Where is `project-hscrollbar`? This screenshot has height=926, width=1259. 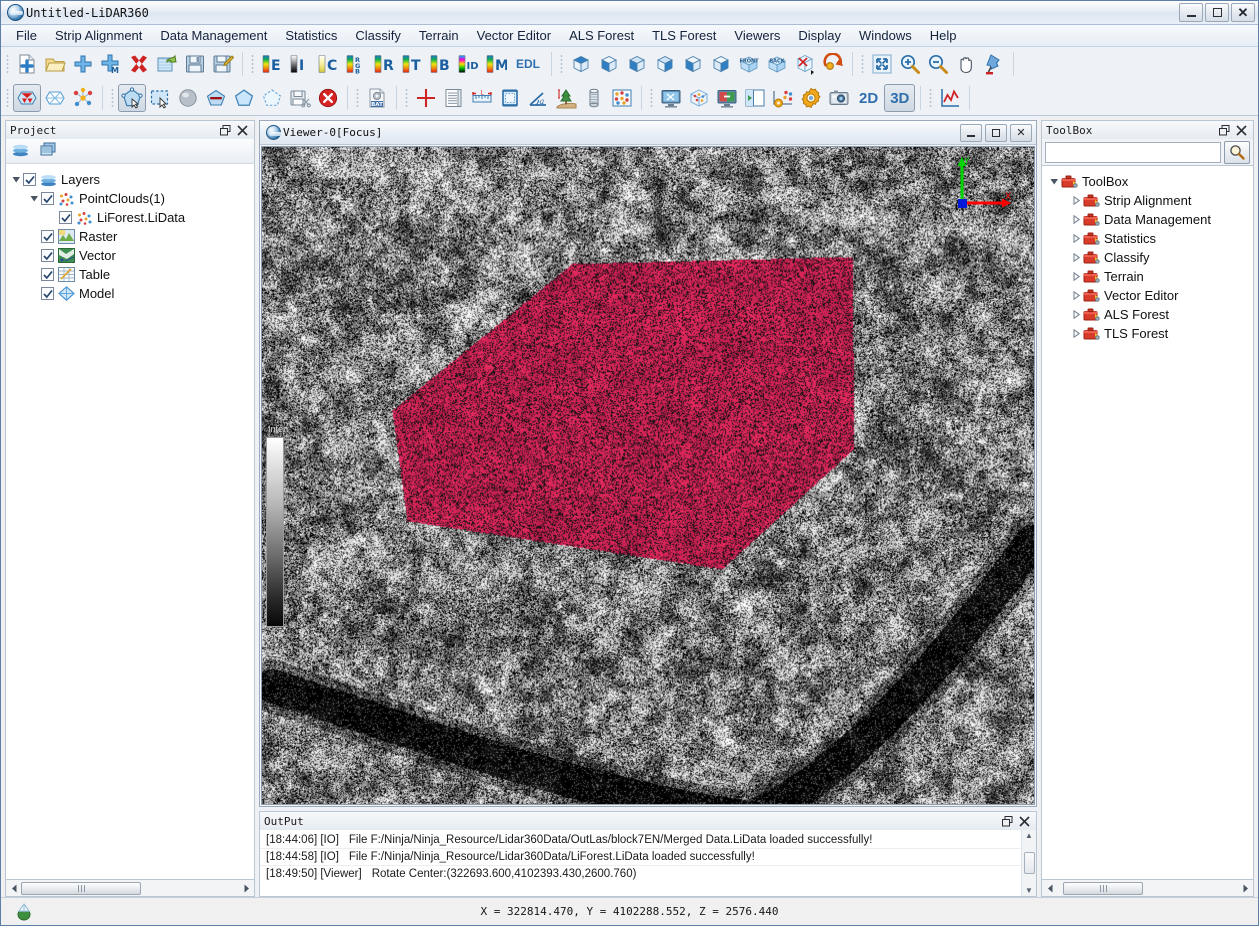
project-hscrollbar is located at coordinates (130, 888).